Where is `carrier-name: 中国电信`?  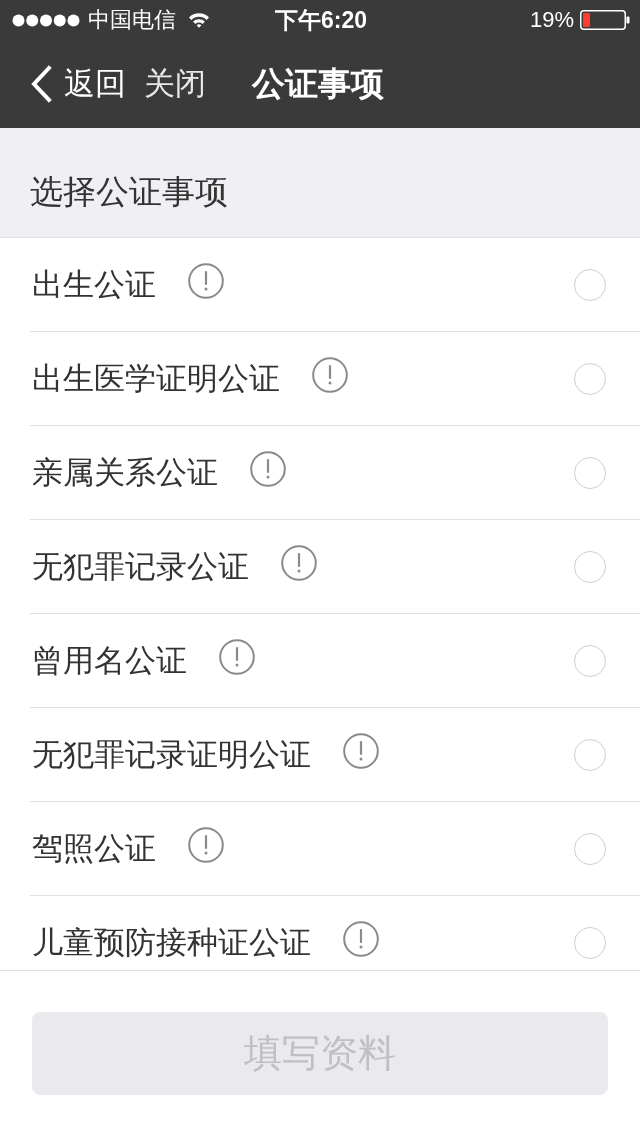
carrier-name: 中国电信 is located at coordinates (132, 20).